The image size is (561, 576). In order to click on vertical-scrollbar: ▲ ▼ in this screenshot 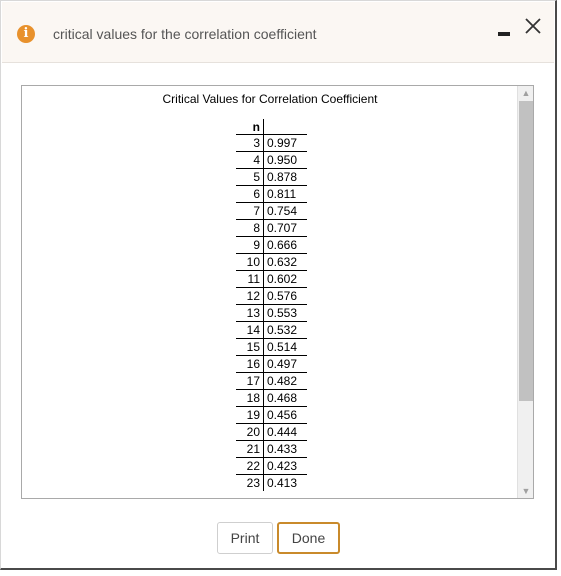, I will do `click(525, 292)`.